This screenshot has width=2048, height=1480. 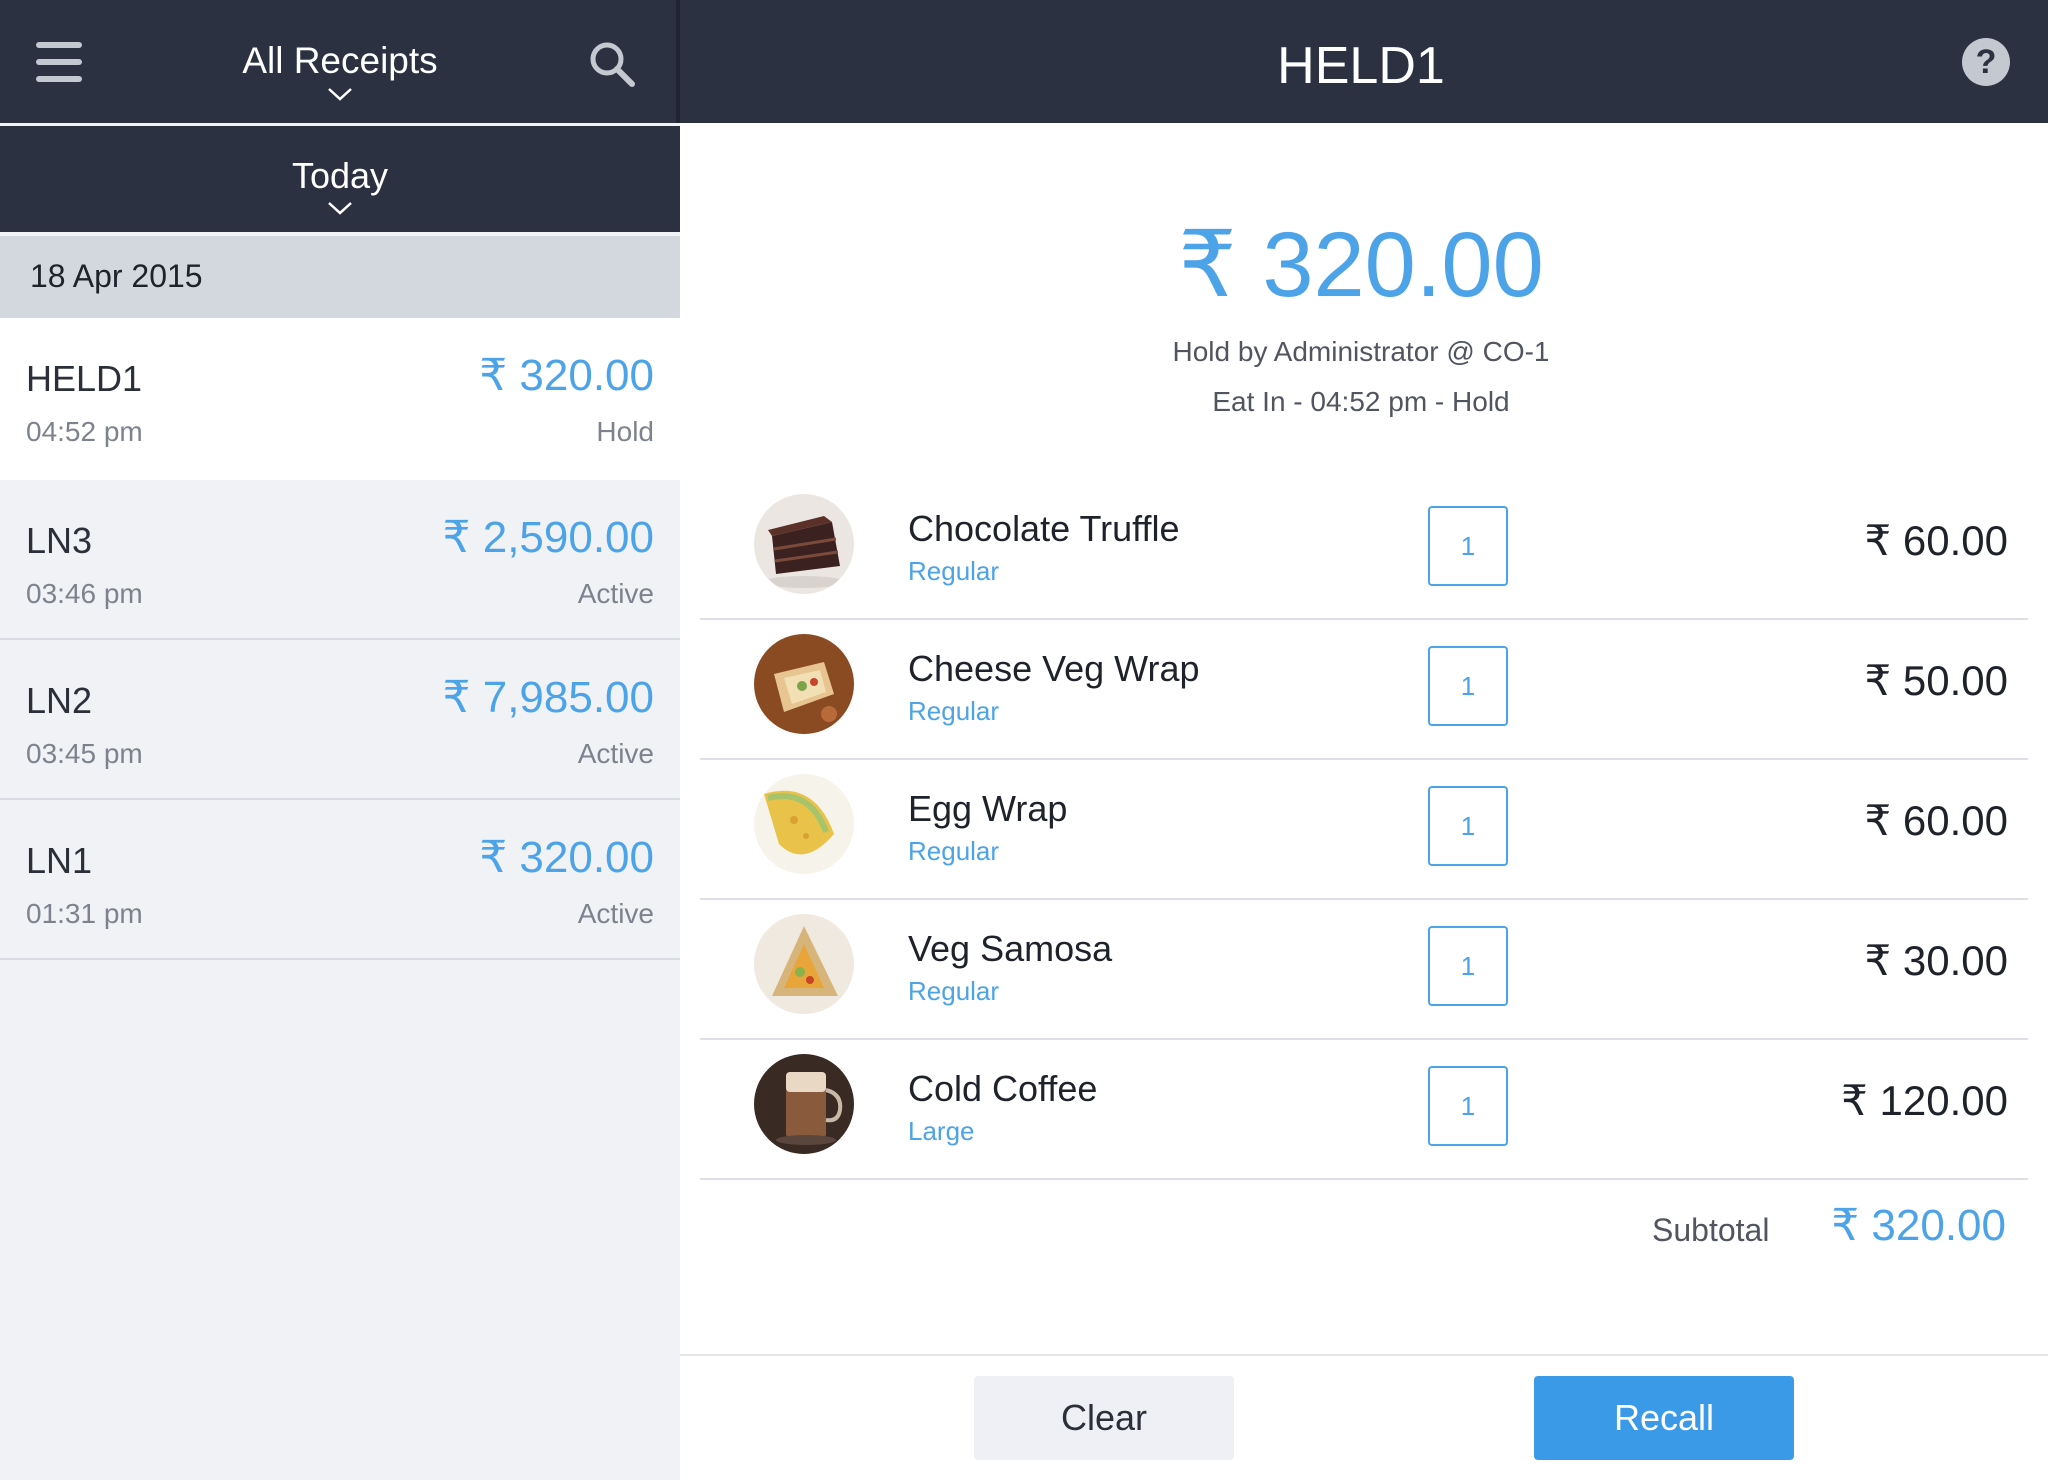 I want to click on receipt-status: Hold, so click(x=625, y=431).